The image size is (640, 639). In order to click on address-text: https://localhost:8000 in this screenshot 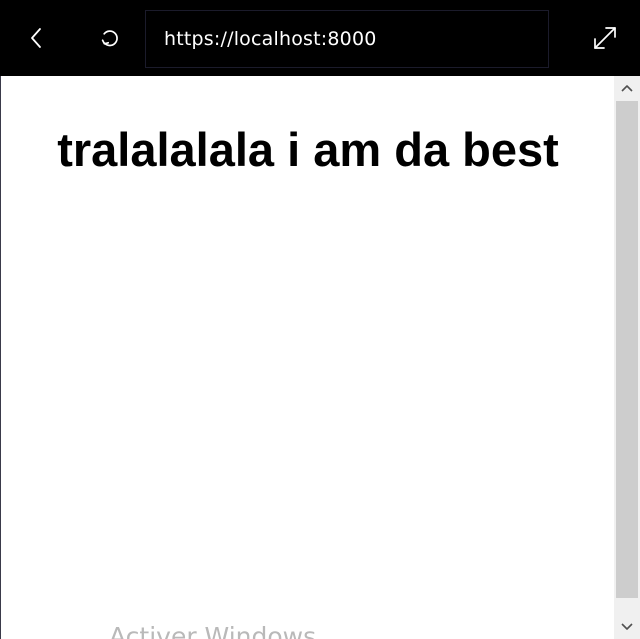, I will do `click(270, 39)`.